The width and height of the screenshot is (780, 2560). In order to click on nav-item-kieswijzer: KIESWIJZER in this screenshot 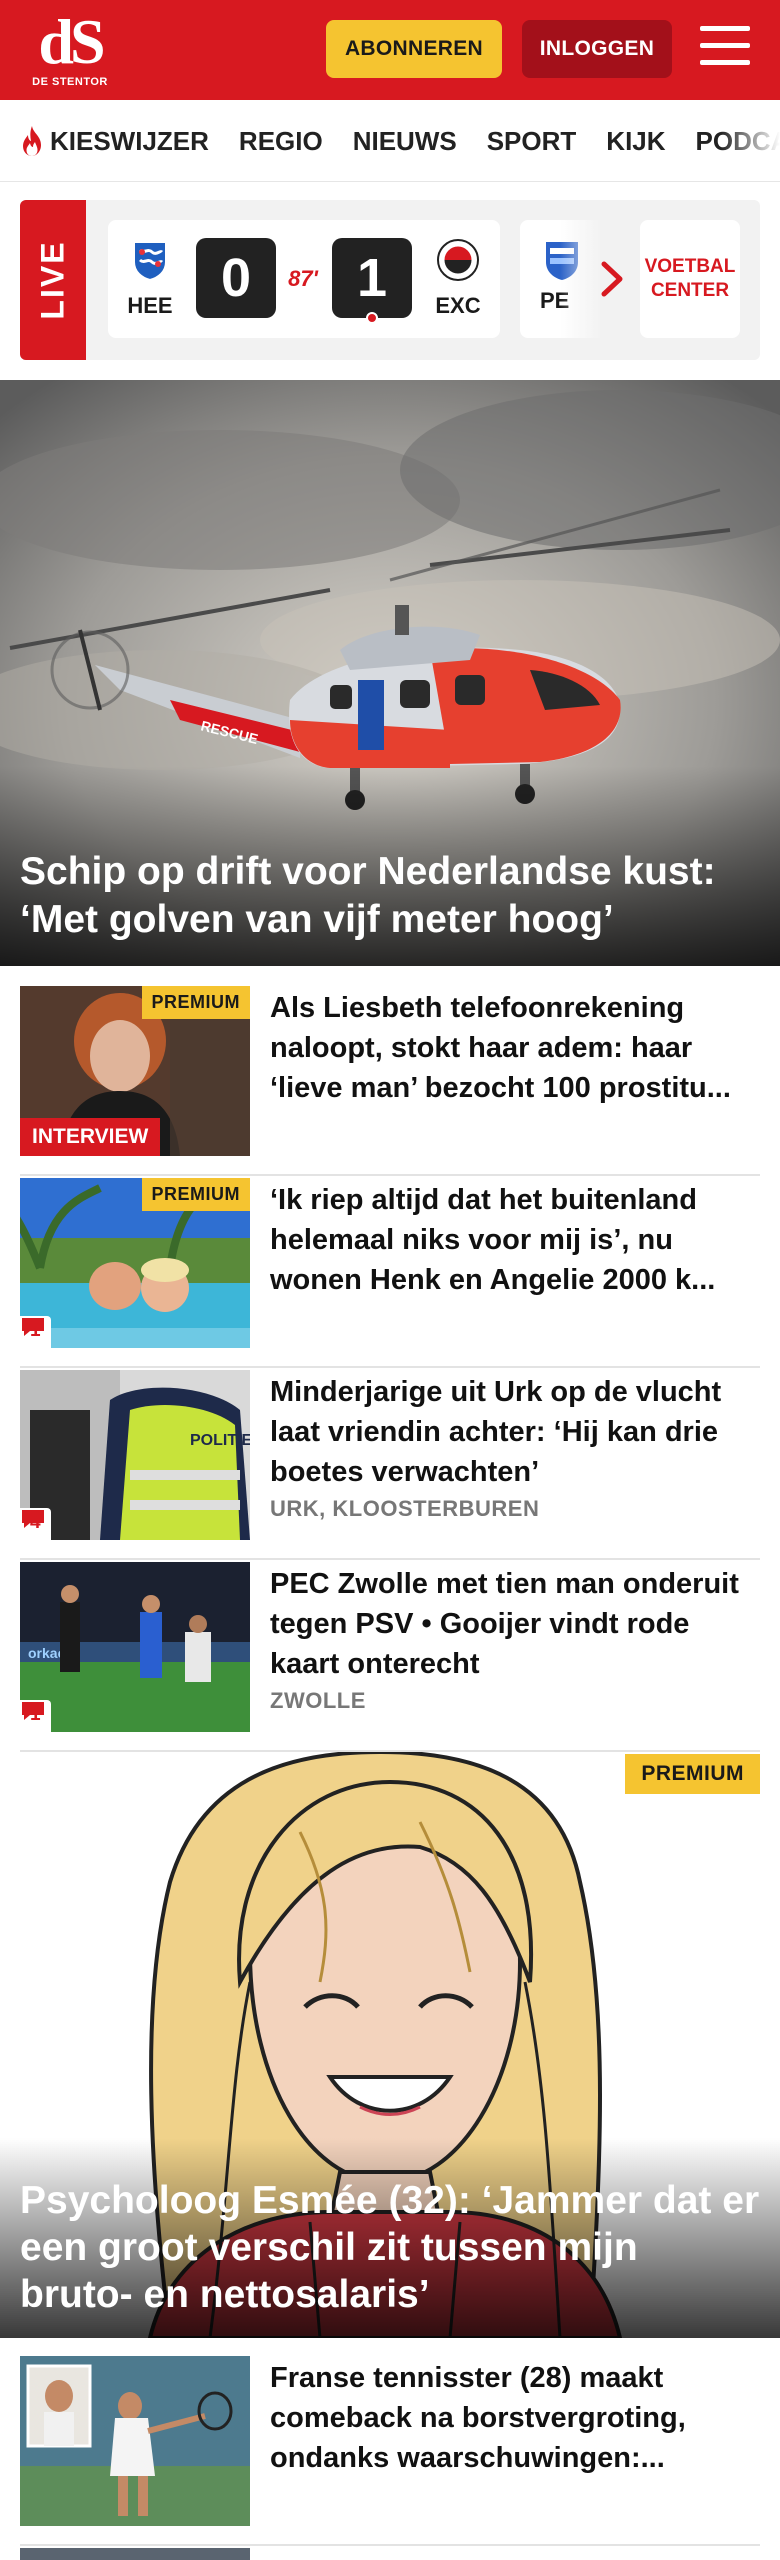, I will do `click(113, 141)`.